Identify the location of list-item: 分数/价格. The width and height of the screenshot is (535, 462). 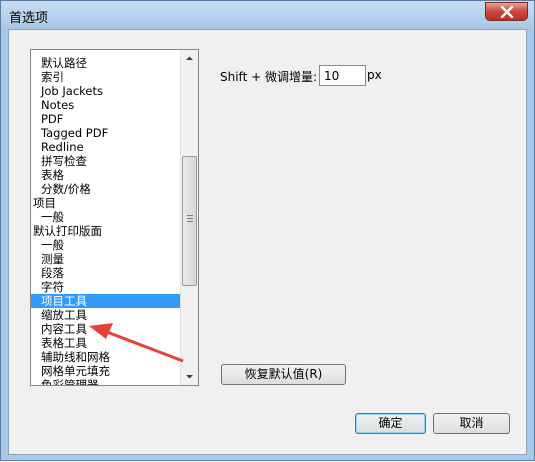
(106, 189).